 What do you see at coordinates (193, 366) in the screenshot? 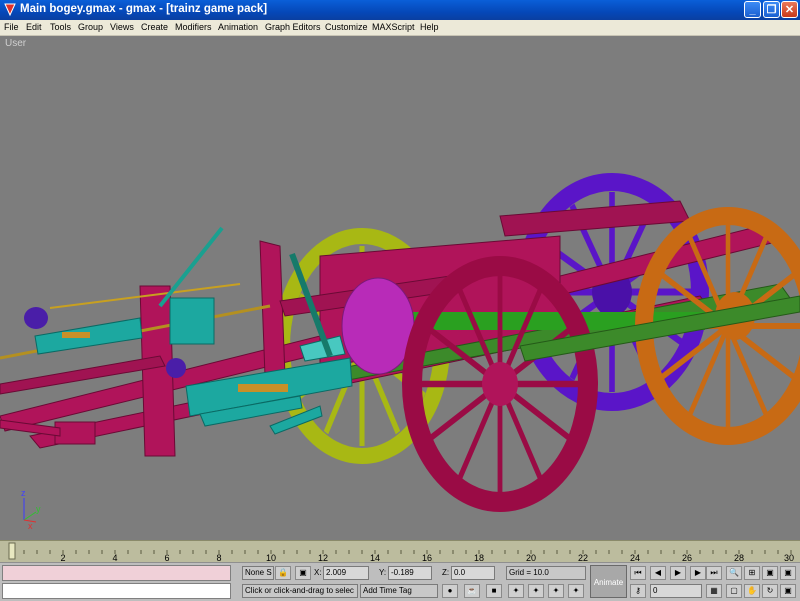
I see `brake-gear` at bounding box center [193, 366].